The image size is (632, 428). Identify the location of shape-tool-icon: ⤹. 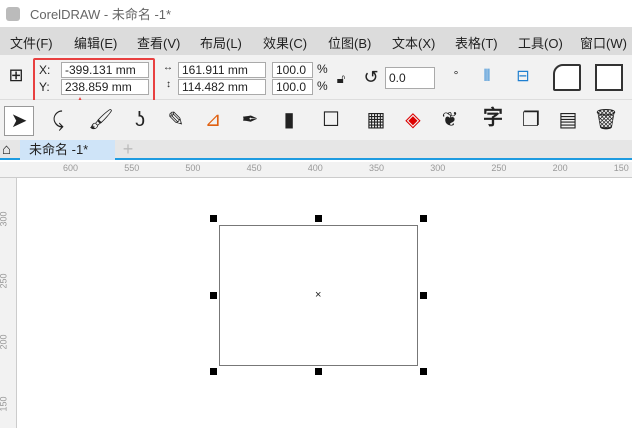
(58, 120).